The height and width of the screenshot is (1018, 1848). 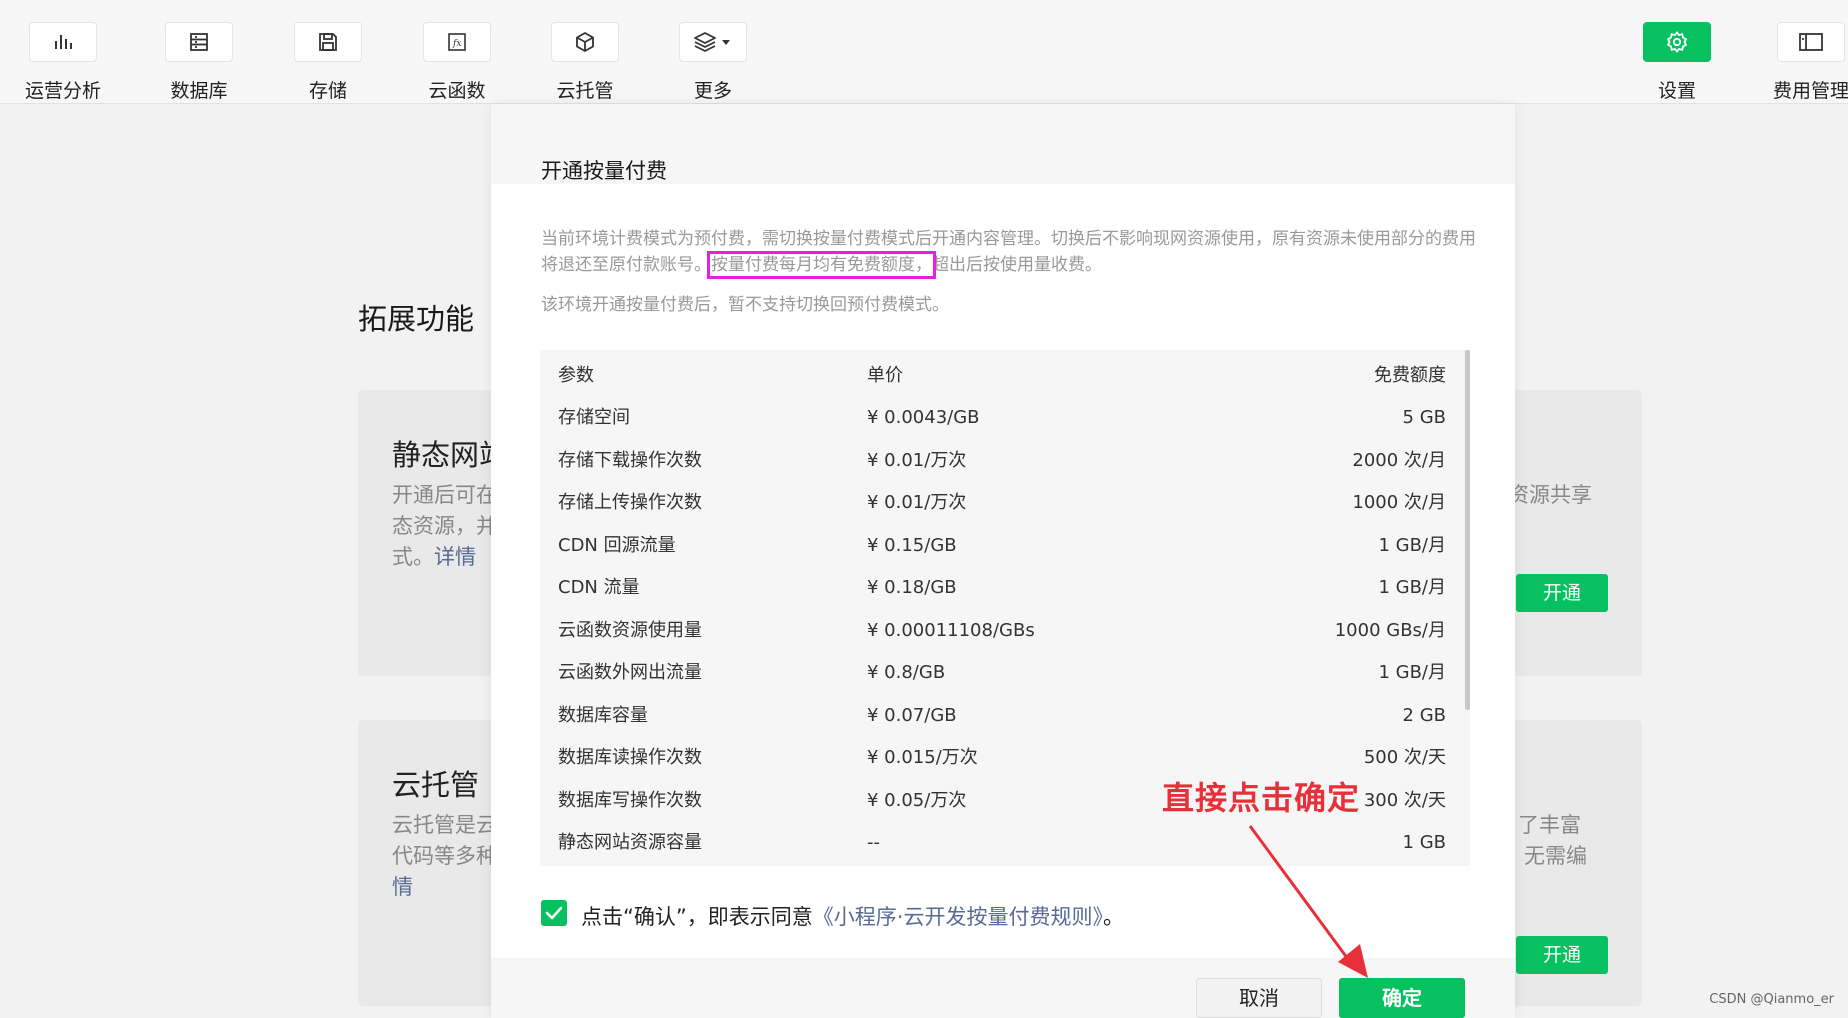 What do you see at coordinates (630, 800) in the screenshot?
I see `param-cell: 数据库写操作次数` at bounding box center [630, 800].